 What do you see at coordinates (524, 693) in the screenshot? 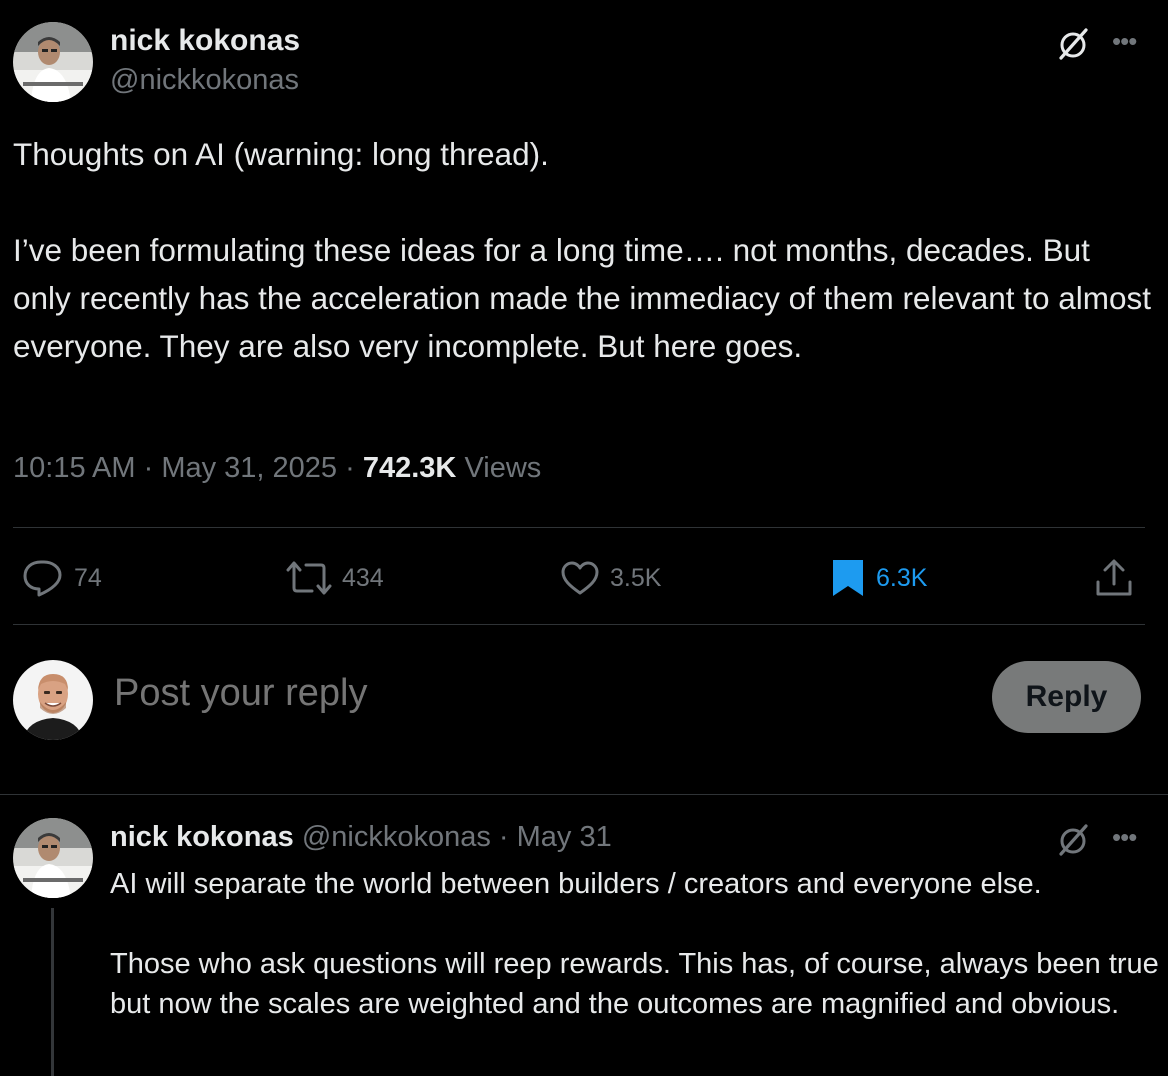
I see `reply-input` at bounding box center [524, 693].